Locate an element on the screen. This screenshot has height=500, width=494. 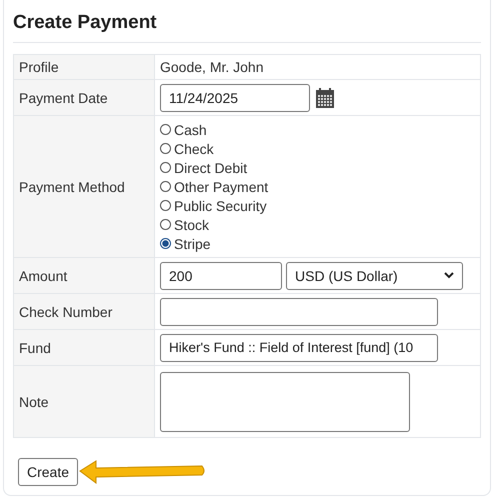
field-value: Goode, Mr. John is located at coordinates (212, 67).